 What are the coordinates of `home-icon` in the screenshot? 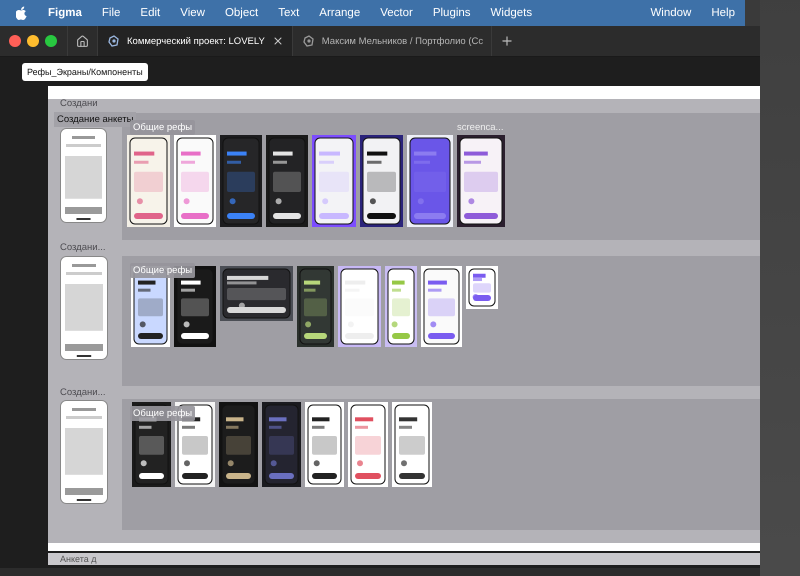 It's located at (82, 41).